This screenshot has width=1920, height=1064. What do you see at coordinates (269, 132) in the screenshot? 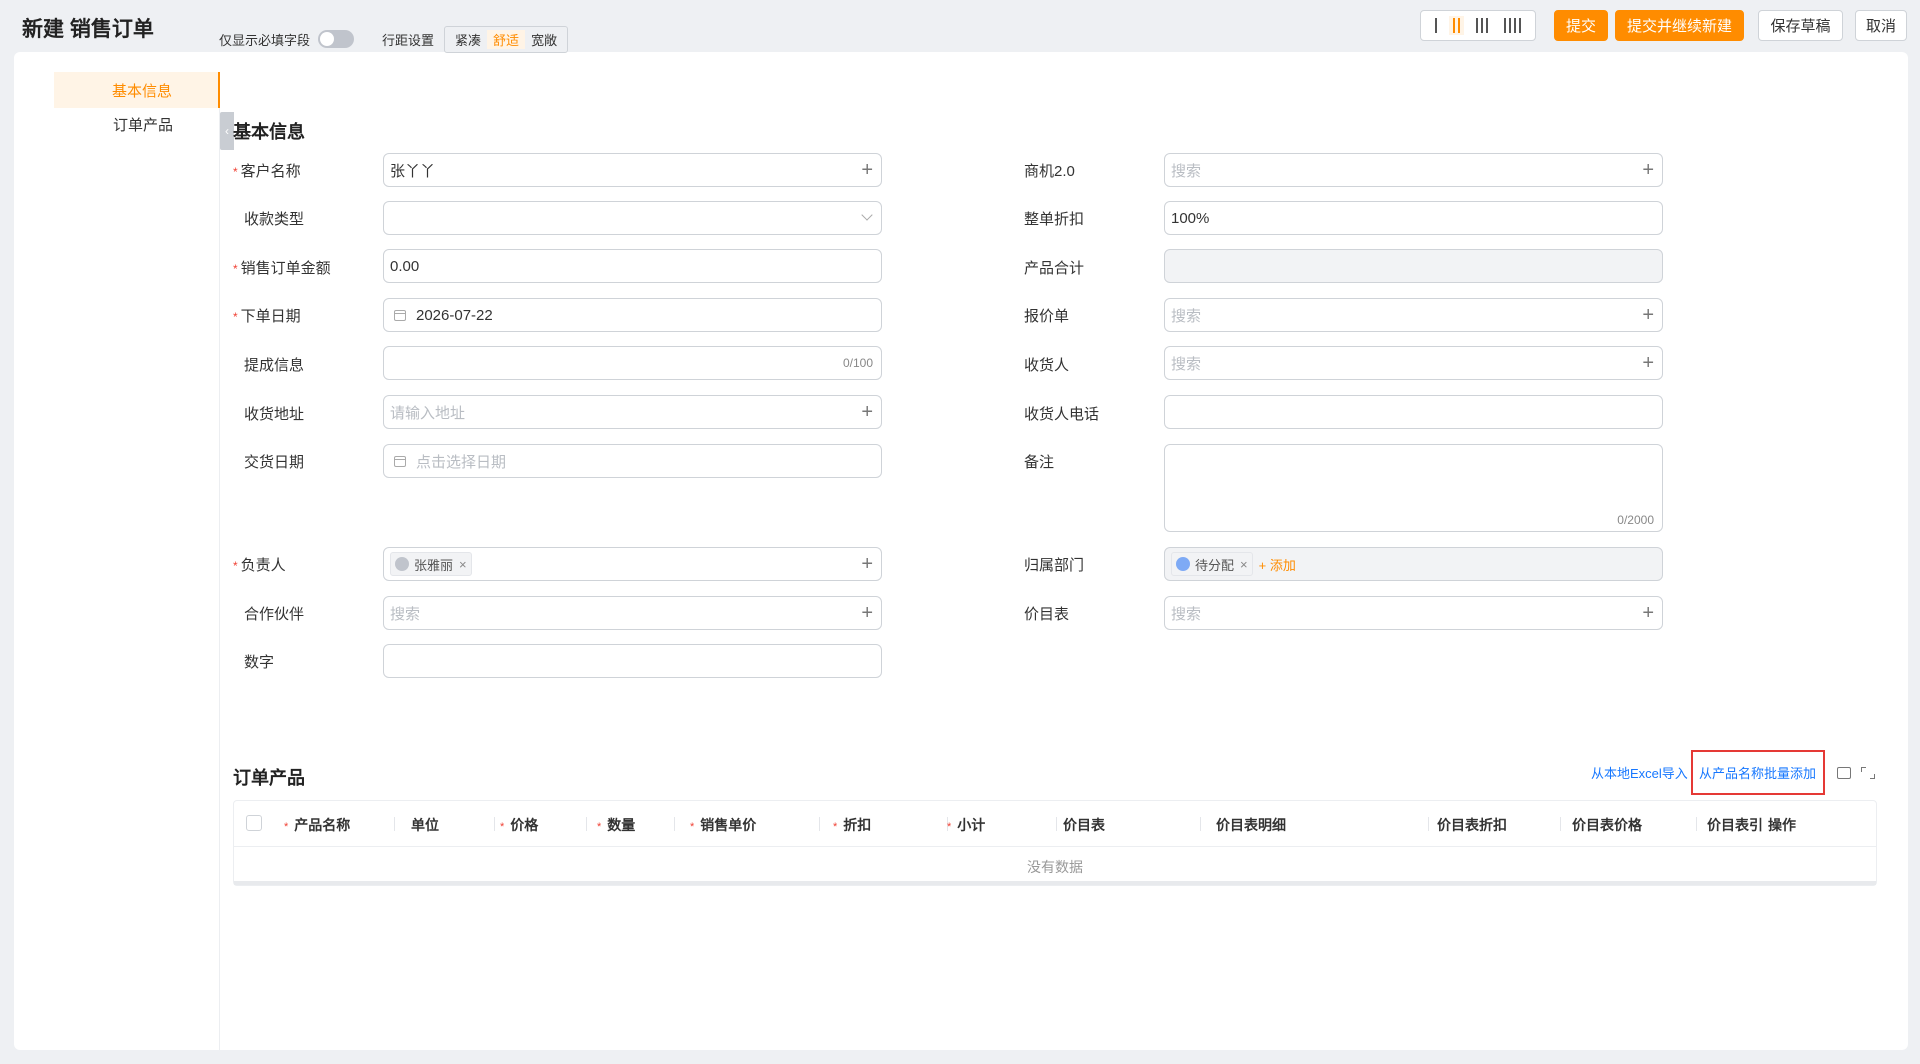
I see `basic-info-title: 基本信息` at bounding box center [269, 132].